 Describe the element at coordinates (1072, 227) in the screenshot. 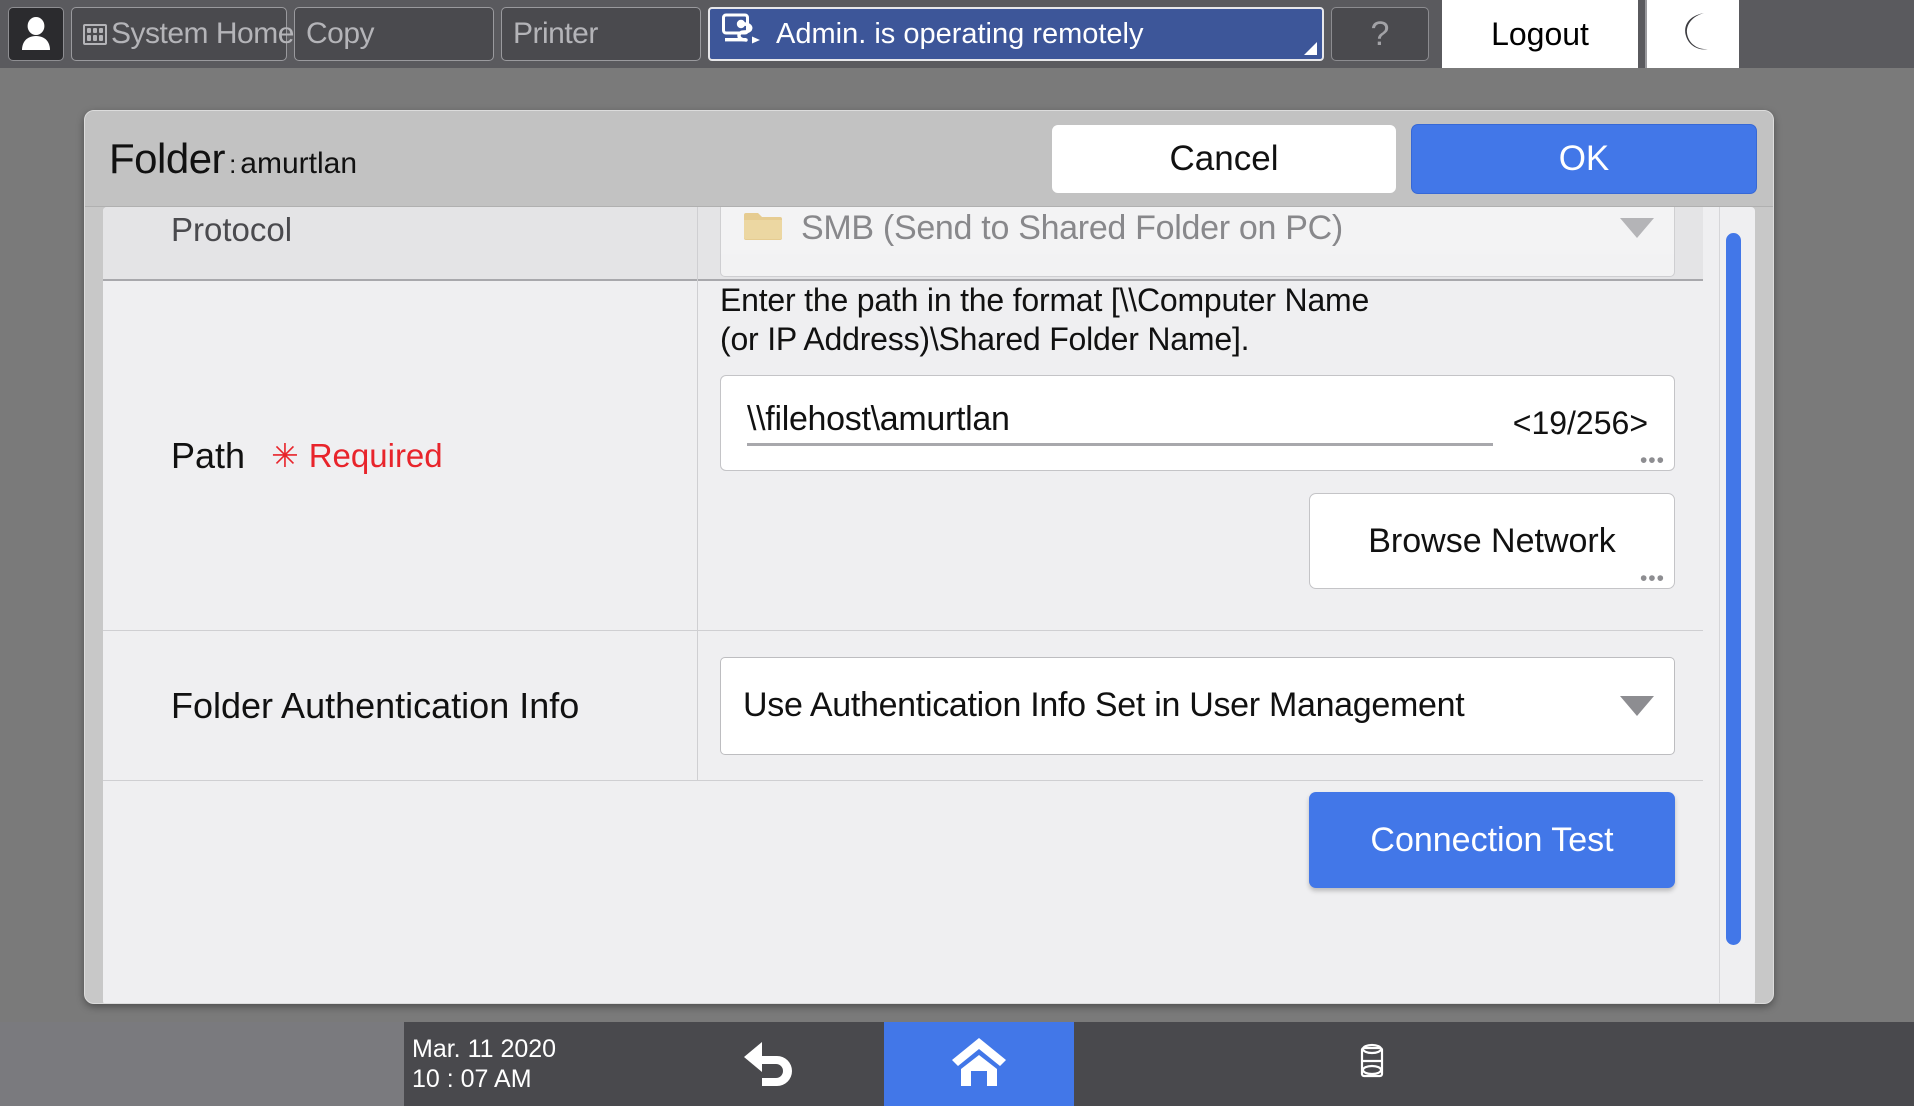

I see `protocol-value: SMB (Send to Shared Folder on PC)` at that location.